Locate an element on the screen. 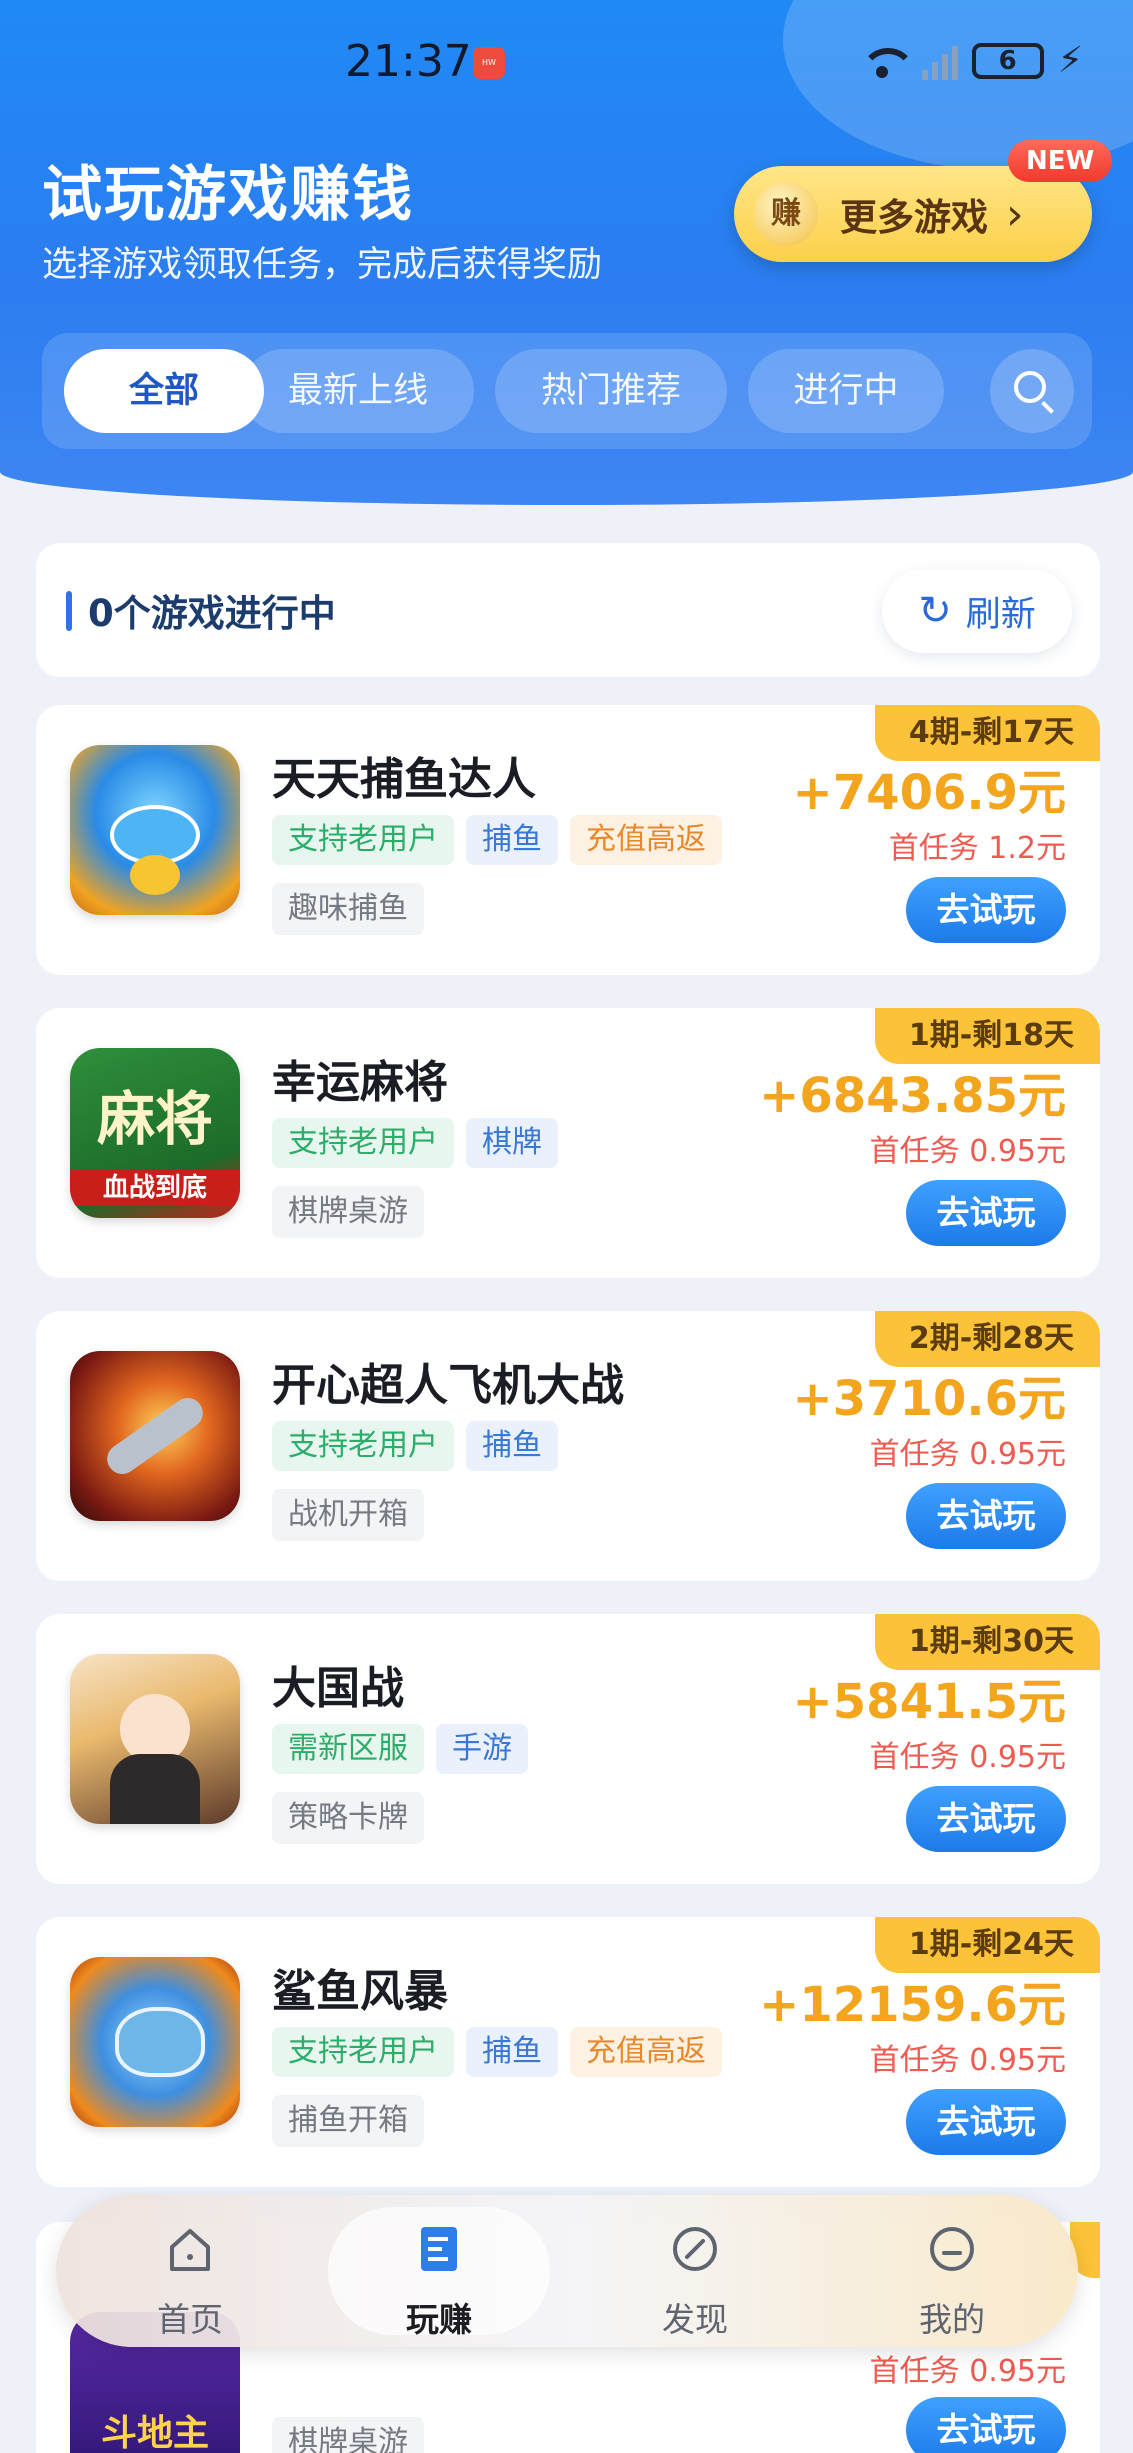  play-earn-icon is located at coordinates (439, 2249).